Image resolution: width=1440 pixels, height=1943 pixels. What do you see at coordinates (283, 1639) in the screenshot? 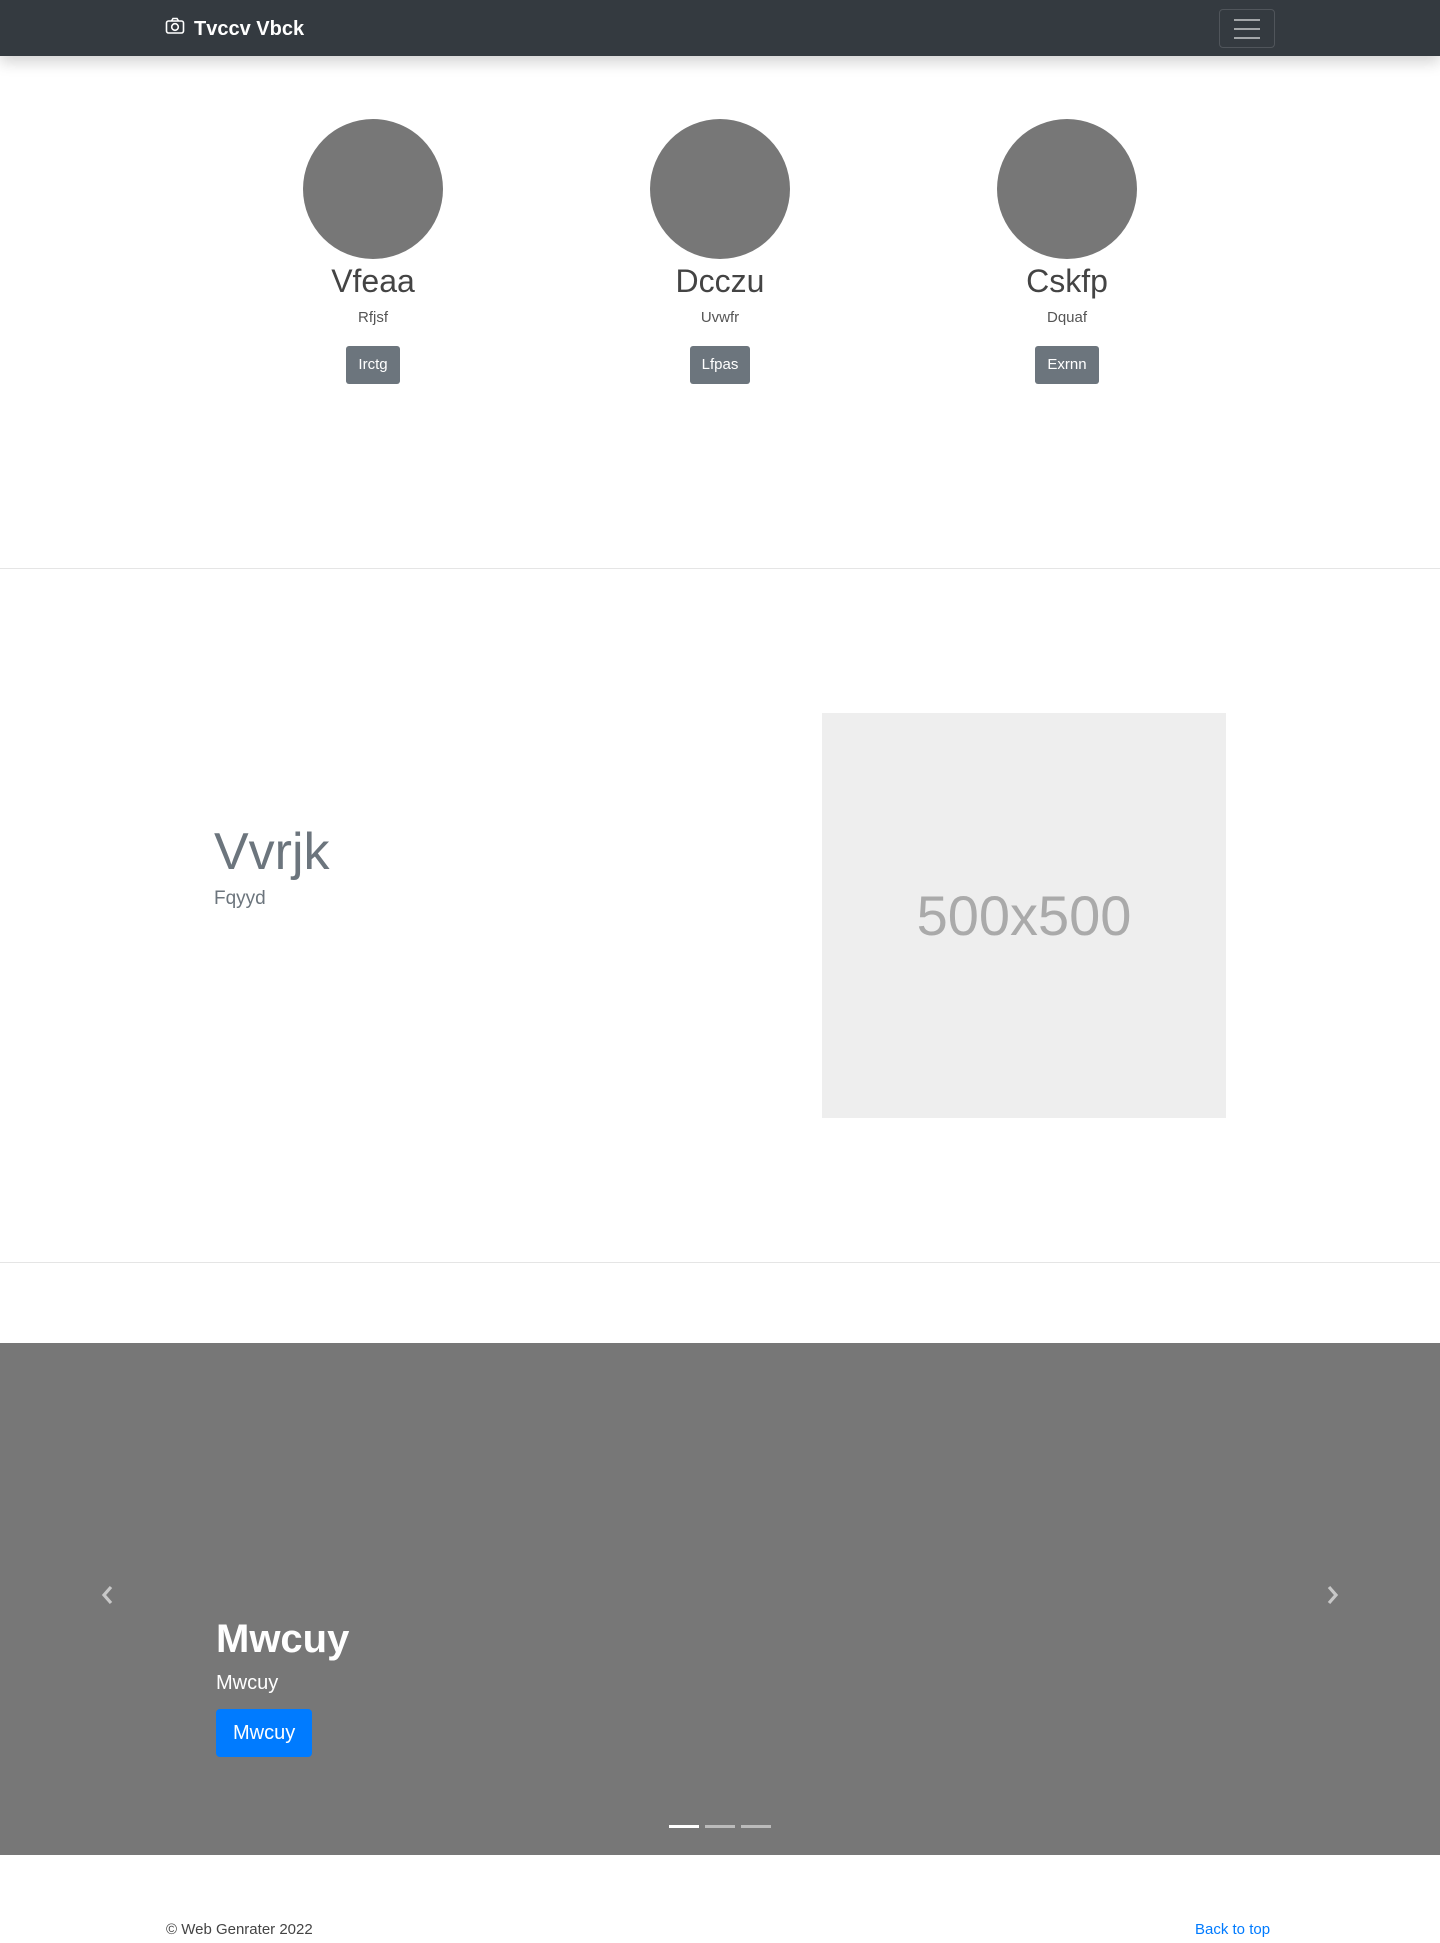
I see `carousel-title: Mwcuy` at bounding box center [283, 1639].